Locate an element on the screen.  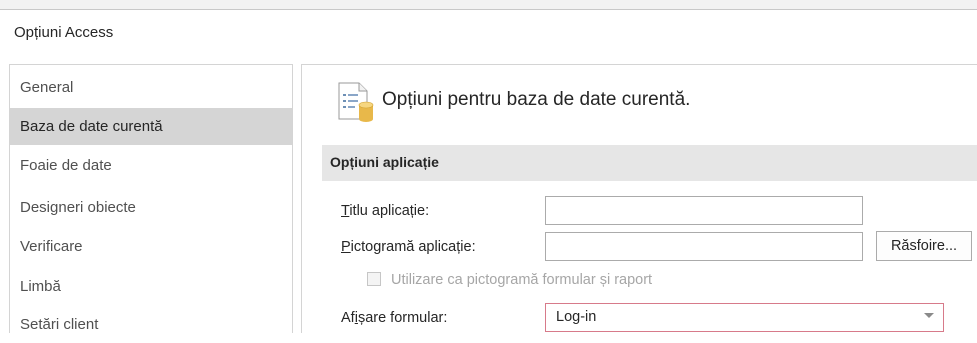
window-top-border is located at coordinates (488, 9).